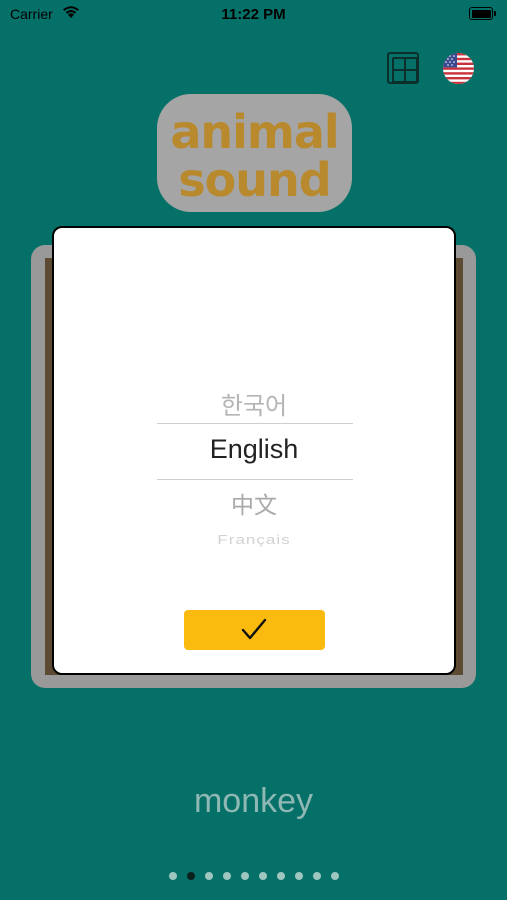  I want to click on language-flag-button, so click(458, 68).